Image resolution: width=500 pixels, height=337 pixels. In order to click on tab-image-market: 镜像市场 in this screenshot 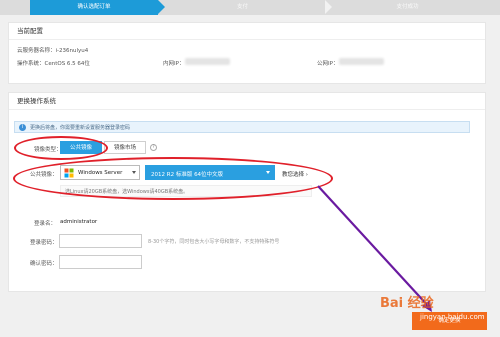, I will do `click(125, 147)`.